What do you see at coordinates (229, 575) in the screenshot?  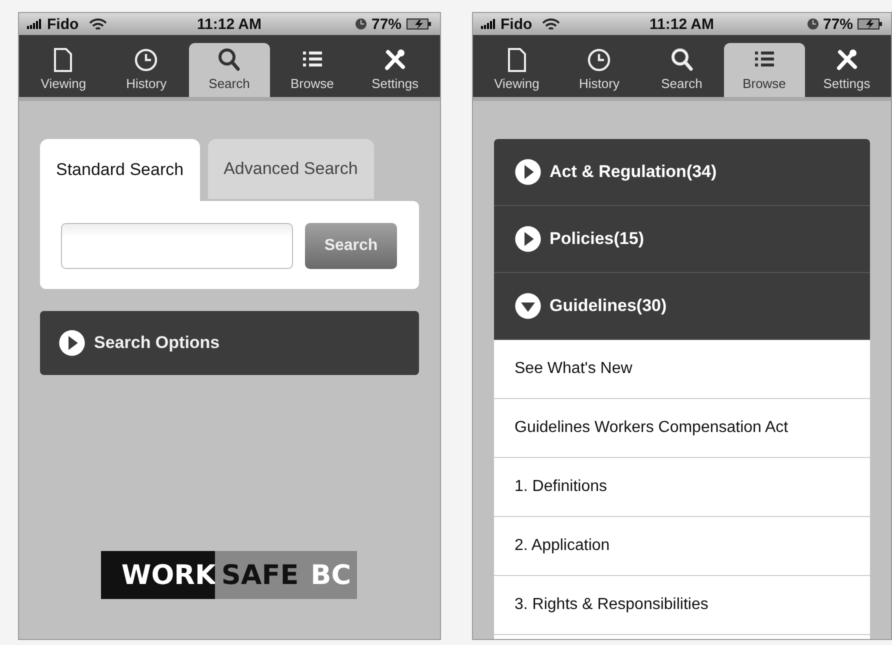 I see `logo: WORK SAFE BC` at bounding box center [229, 575].